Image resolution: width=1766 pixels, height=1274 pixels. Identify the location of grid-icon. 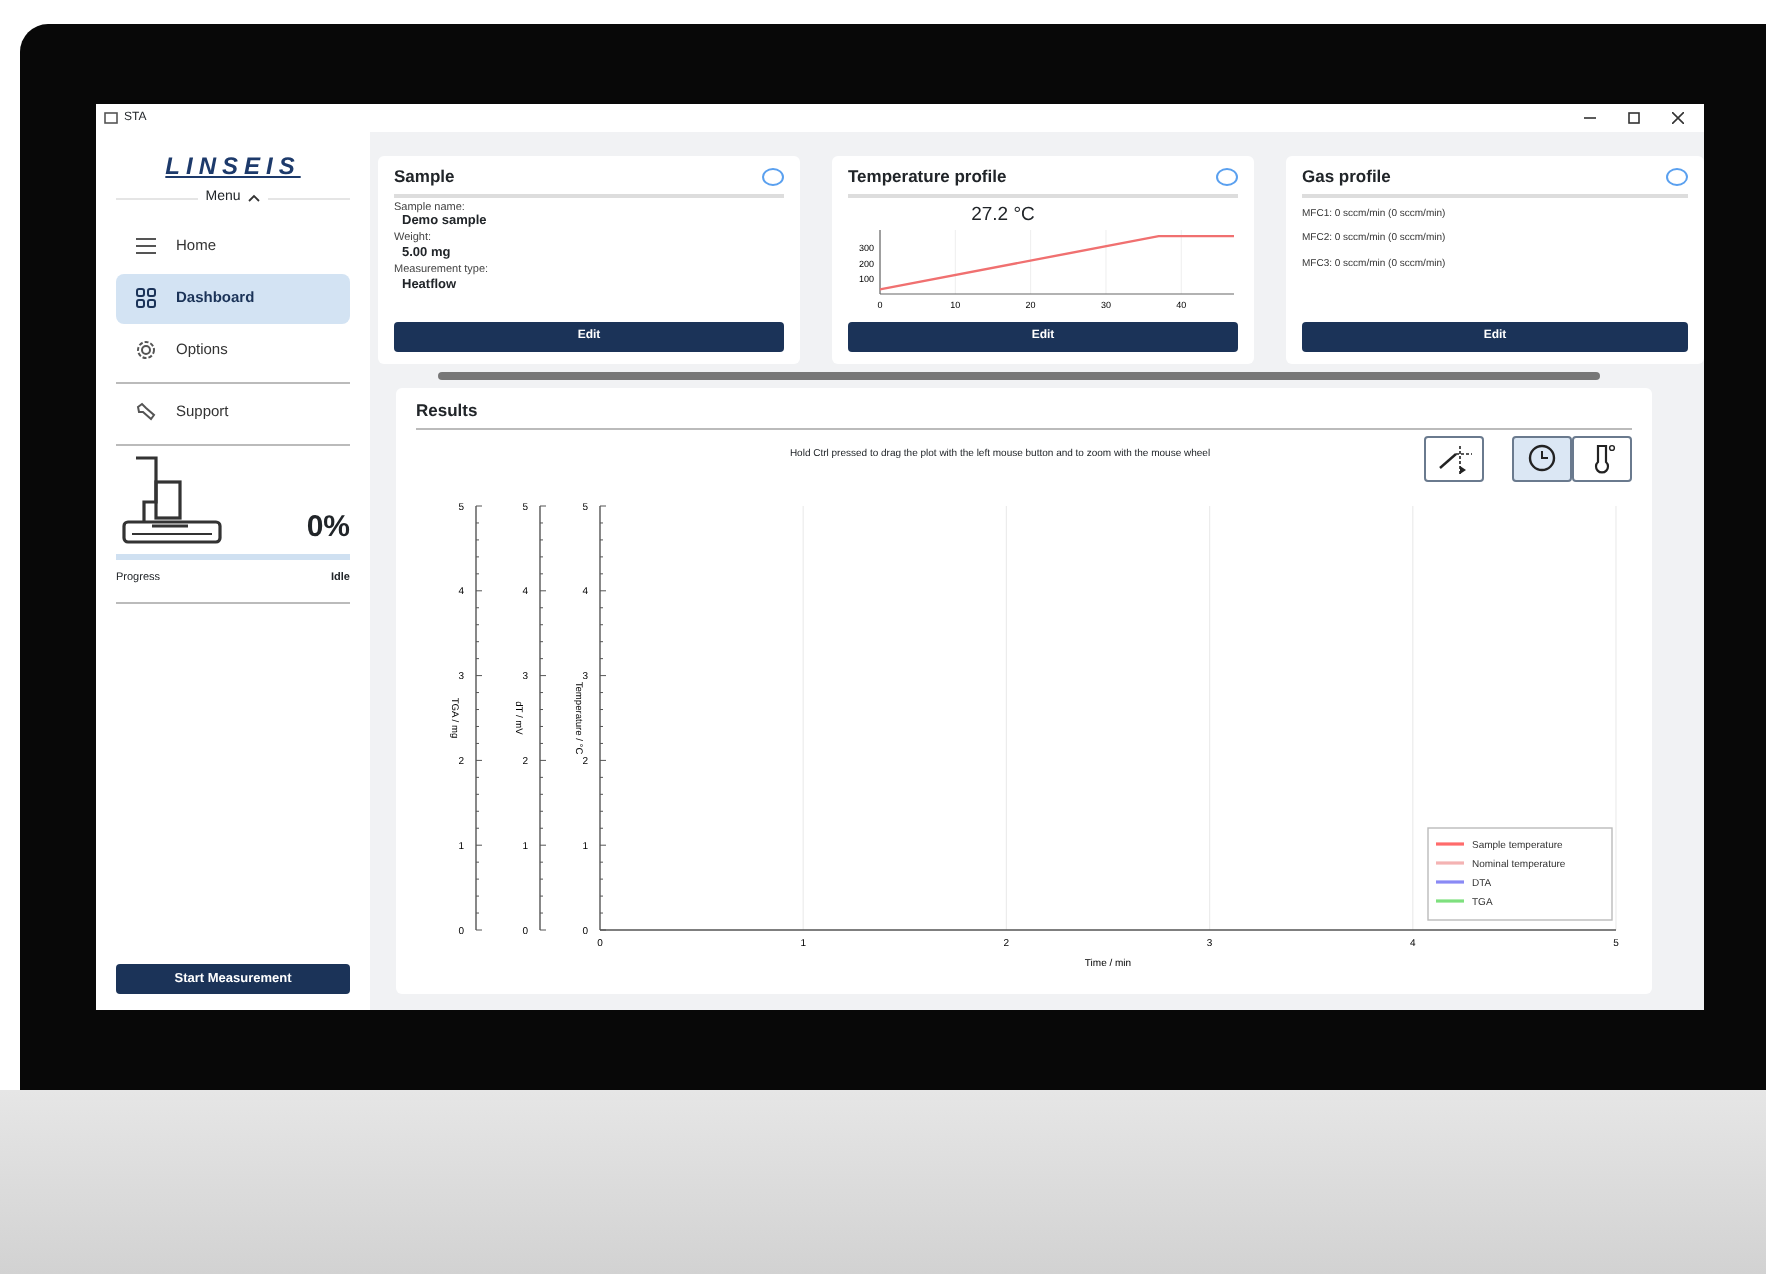
(146, 298).